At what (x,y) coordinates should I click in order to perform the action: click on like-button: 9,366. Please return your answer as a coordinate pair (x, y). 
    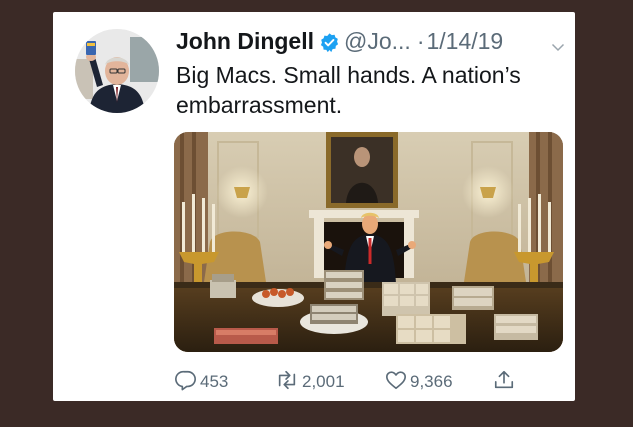
    Looking at the image, I should click on (419, 382).